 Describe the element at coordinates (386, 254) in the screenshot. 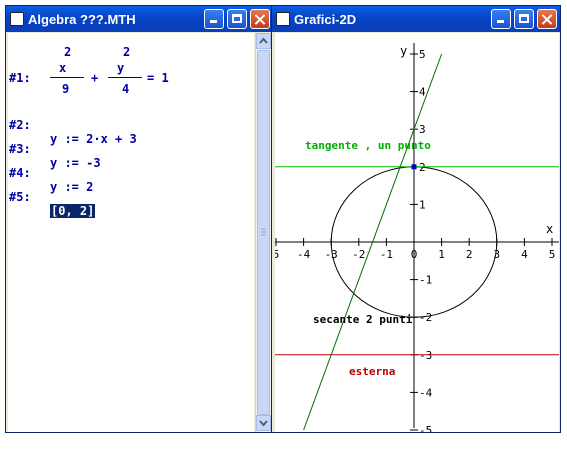

I see `x-tick-label: -1` at that location.